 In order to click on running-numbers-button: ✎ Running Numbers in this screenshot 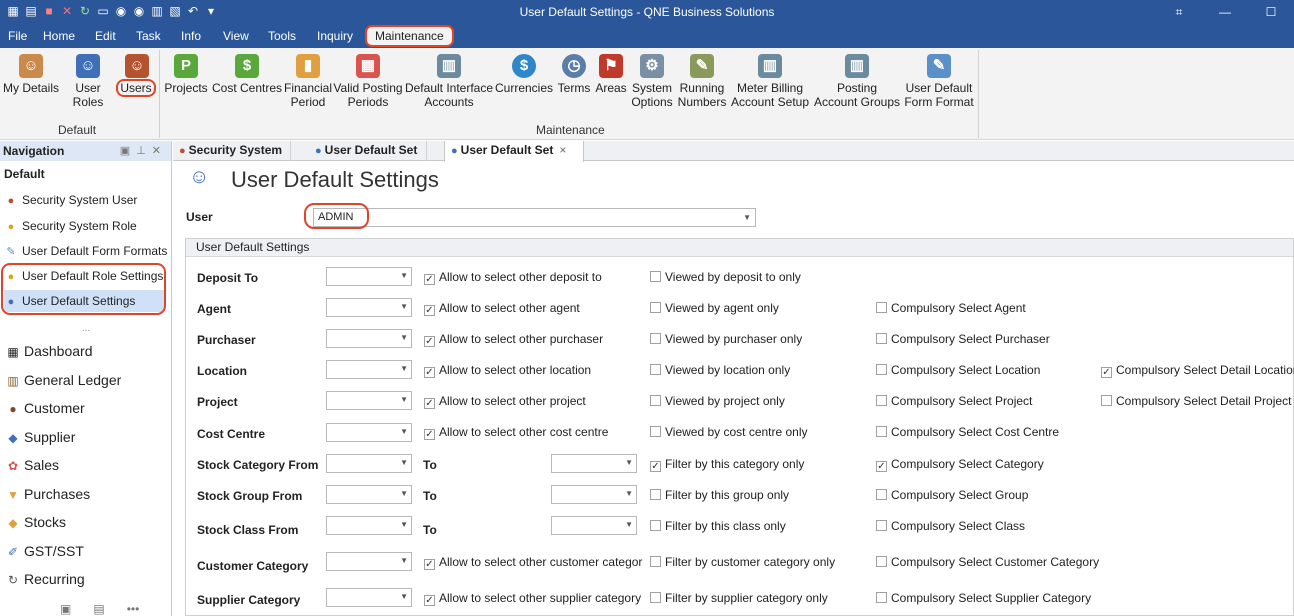, I will do `click(702, 81)`.